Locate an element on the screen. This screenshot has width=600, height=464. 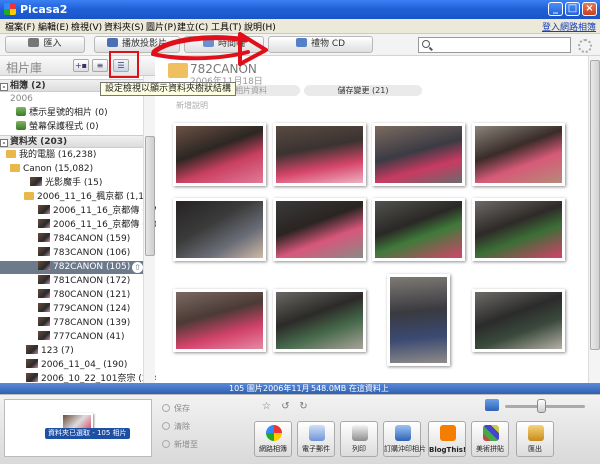
photo-count: 105 圖片 is located at coordinates (246, 388).